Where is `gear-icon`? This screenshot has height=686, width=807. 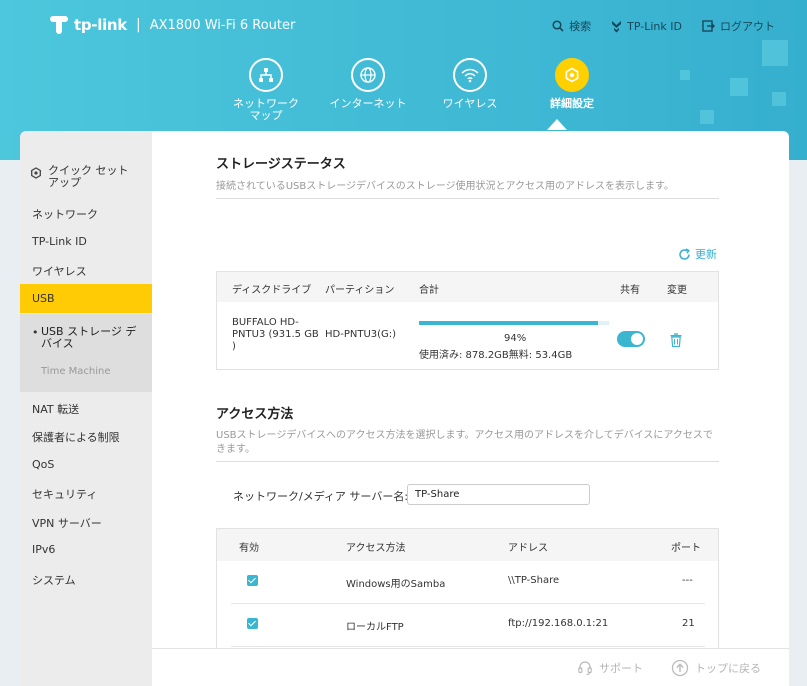
gear-icon is located at coordinates (572, 75).